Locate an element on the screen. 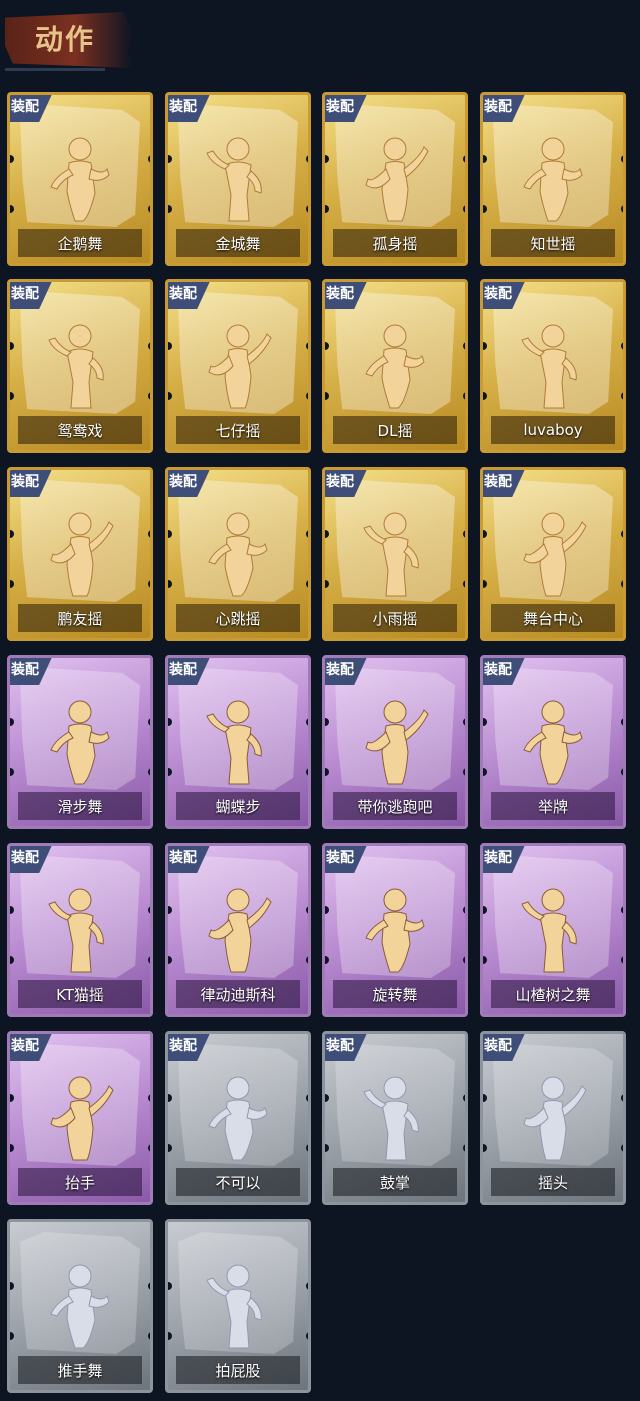 Image resolution: width=640 pixels, height=1401 pixels. emote-card: 装配 蝴蝶步 is located at coordinates (238, 742).